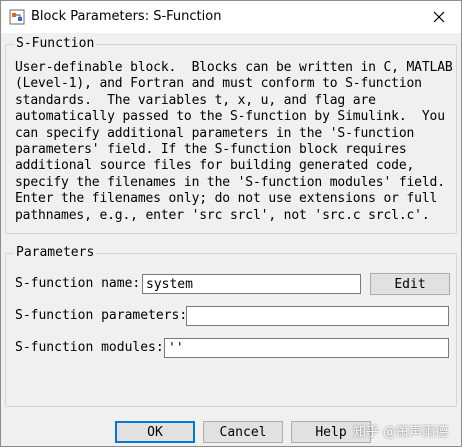 The image size is (462, 447). I want to click on ok-button: OK, so click(155, 432).